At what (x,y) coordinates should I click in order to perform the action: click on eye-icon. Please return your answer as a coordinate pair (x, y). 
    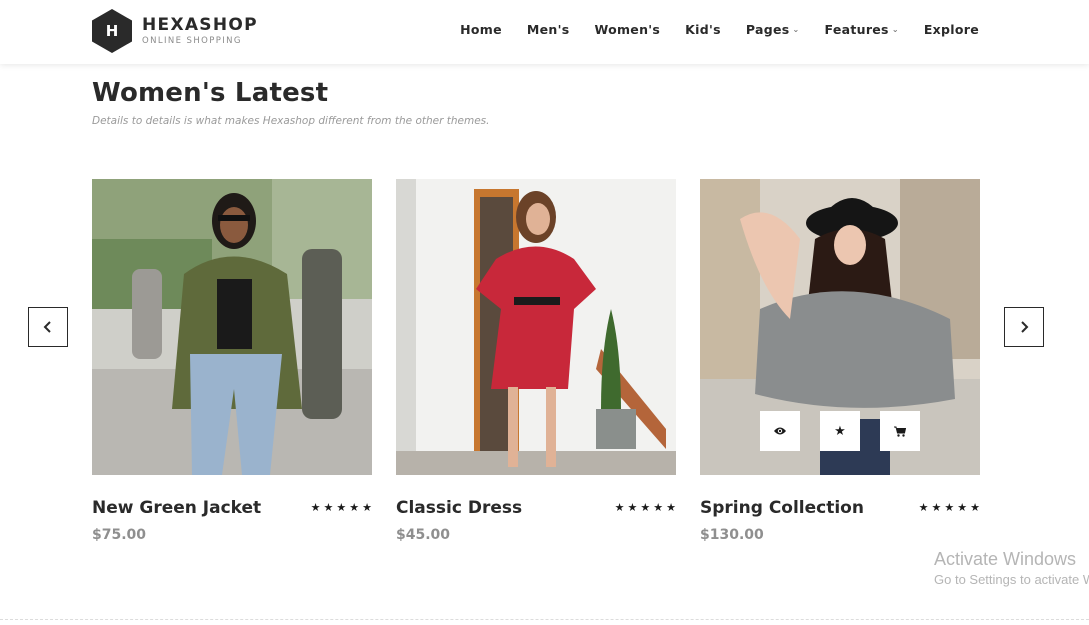
    Looking at the image, I should click on (780, 431).